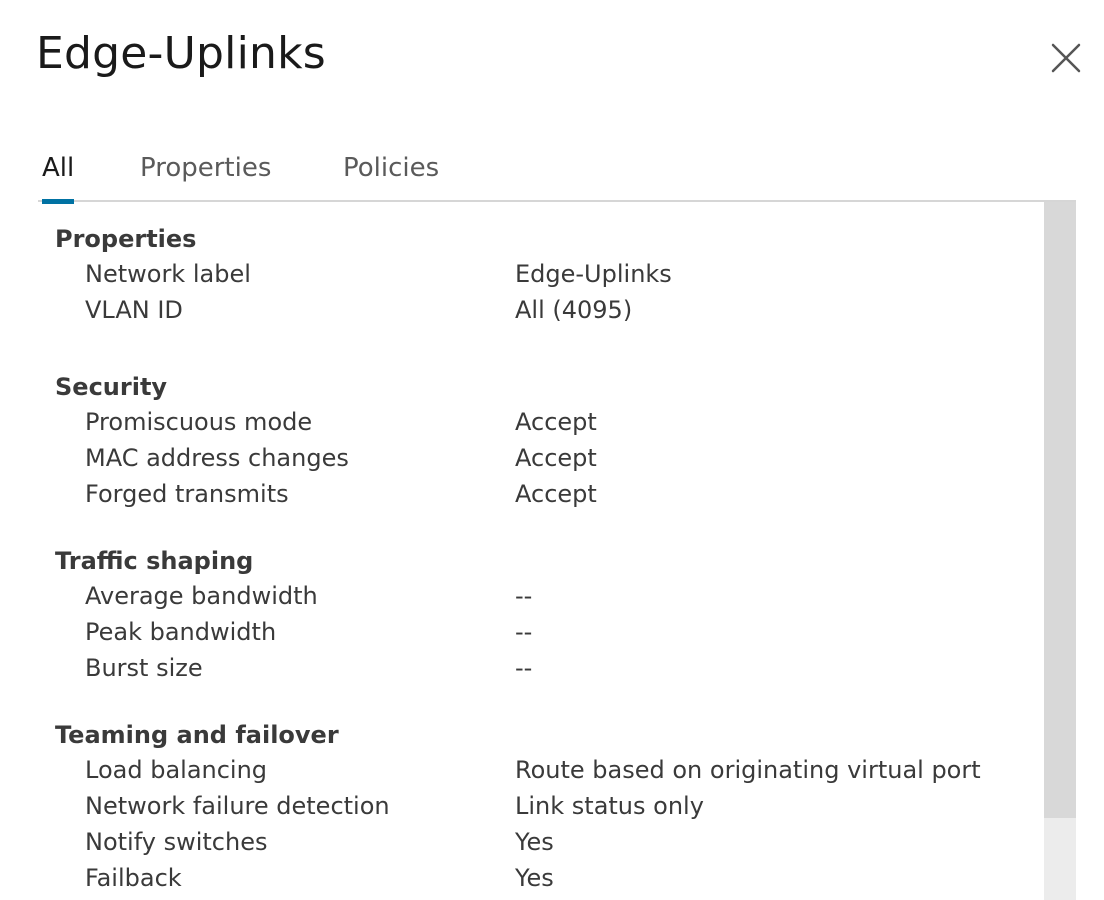  I want to click on property-label: Promiscuous mode, so click(199, 422).